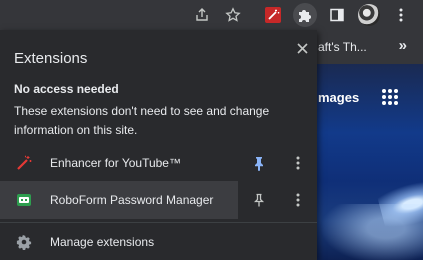  What do you see at coordinates (158, 244) in the screenshot?
I see `manage-extensions-button: Manage extensions` at bounding box center [158, 244].